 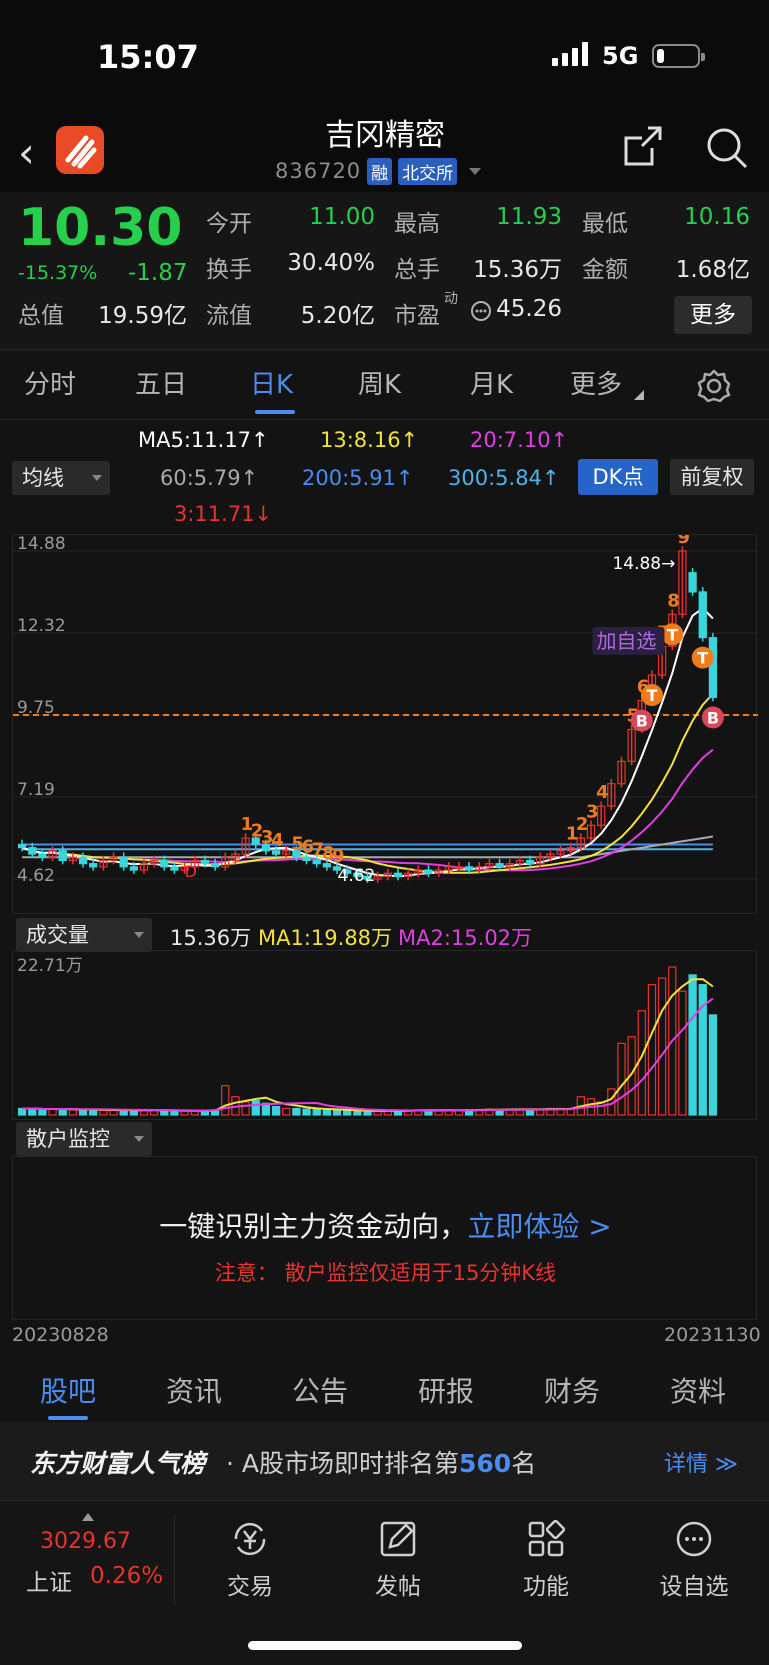 What do you see at coordinates (485, 1463) in the screenshot?
I see `rank-number: 560` at bounding box center [485, 1463].